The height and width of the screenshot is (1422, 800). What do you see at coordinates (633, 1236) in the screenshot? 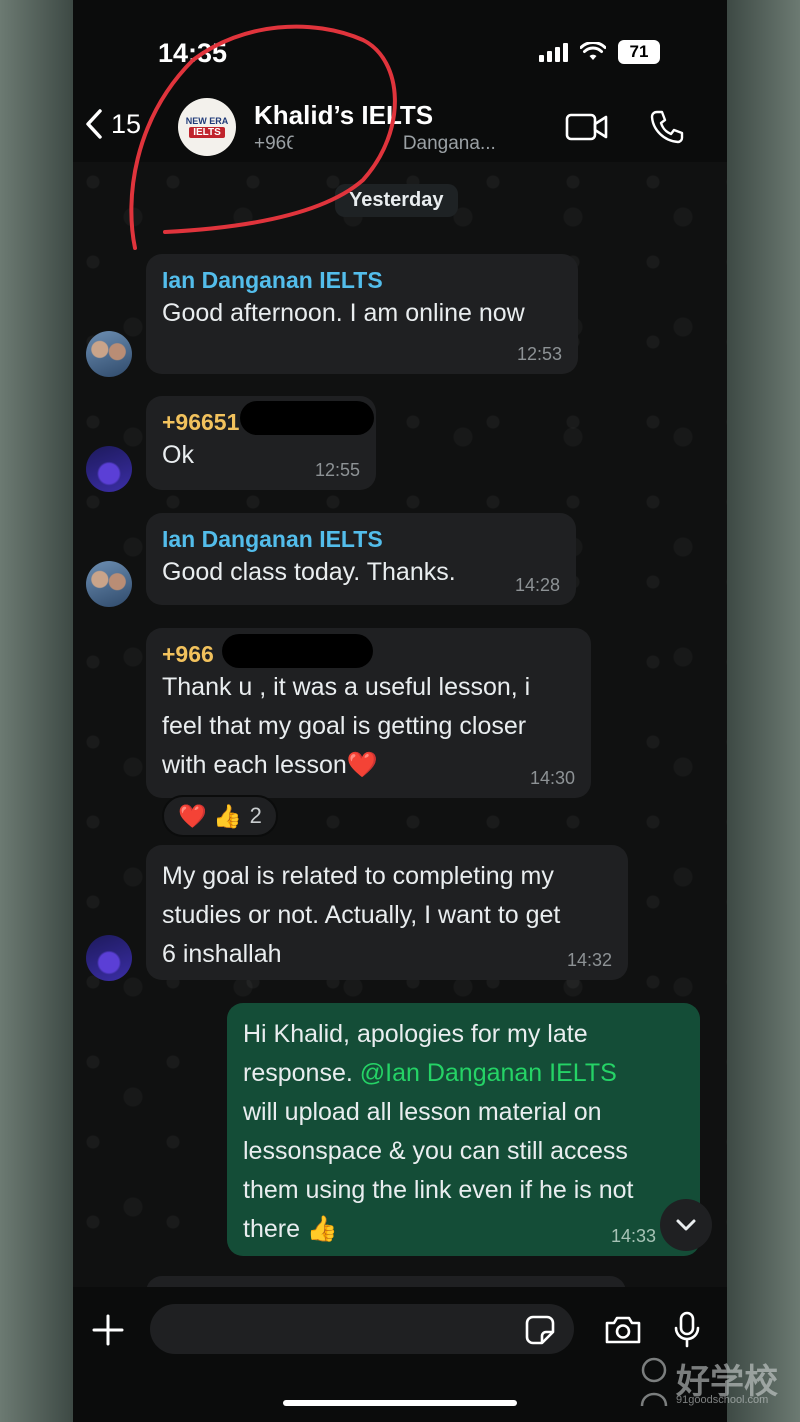
I see `message-time: 14:33` at bounding box center [633, 1236].